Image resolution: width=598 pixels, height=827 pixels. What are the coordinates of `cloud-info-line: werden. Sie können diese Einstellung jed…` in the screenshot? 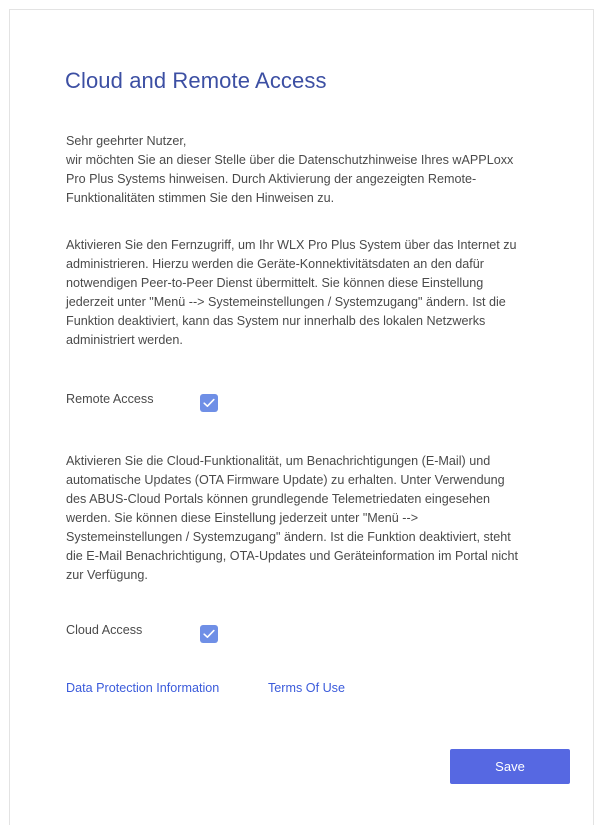 It's located at (242, 518).